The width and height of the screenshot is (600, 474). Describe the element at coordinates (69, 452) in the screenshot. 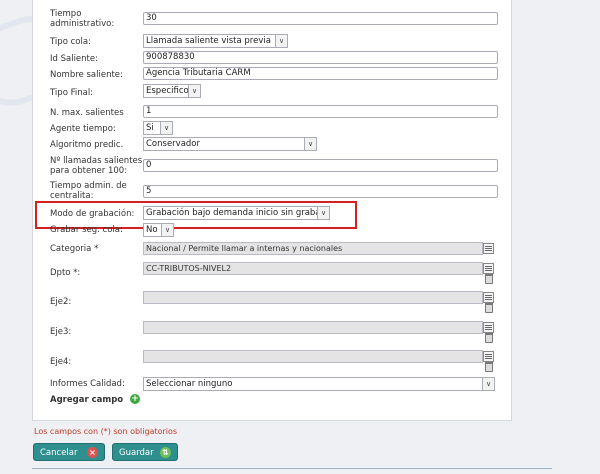

I see `cancel-button: Cancelar ×` at that location.